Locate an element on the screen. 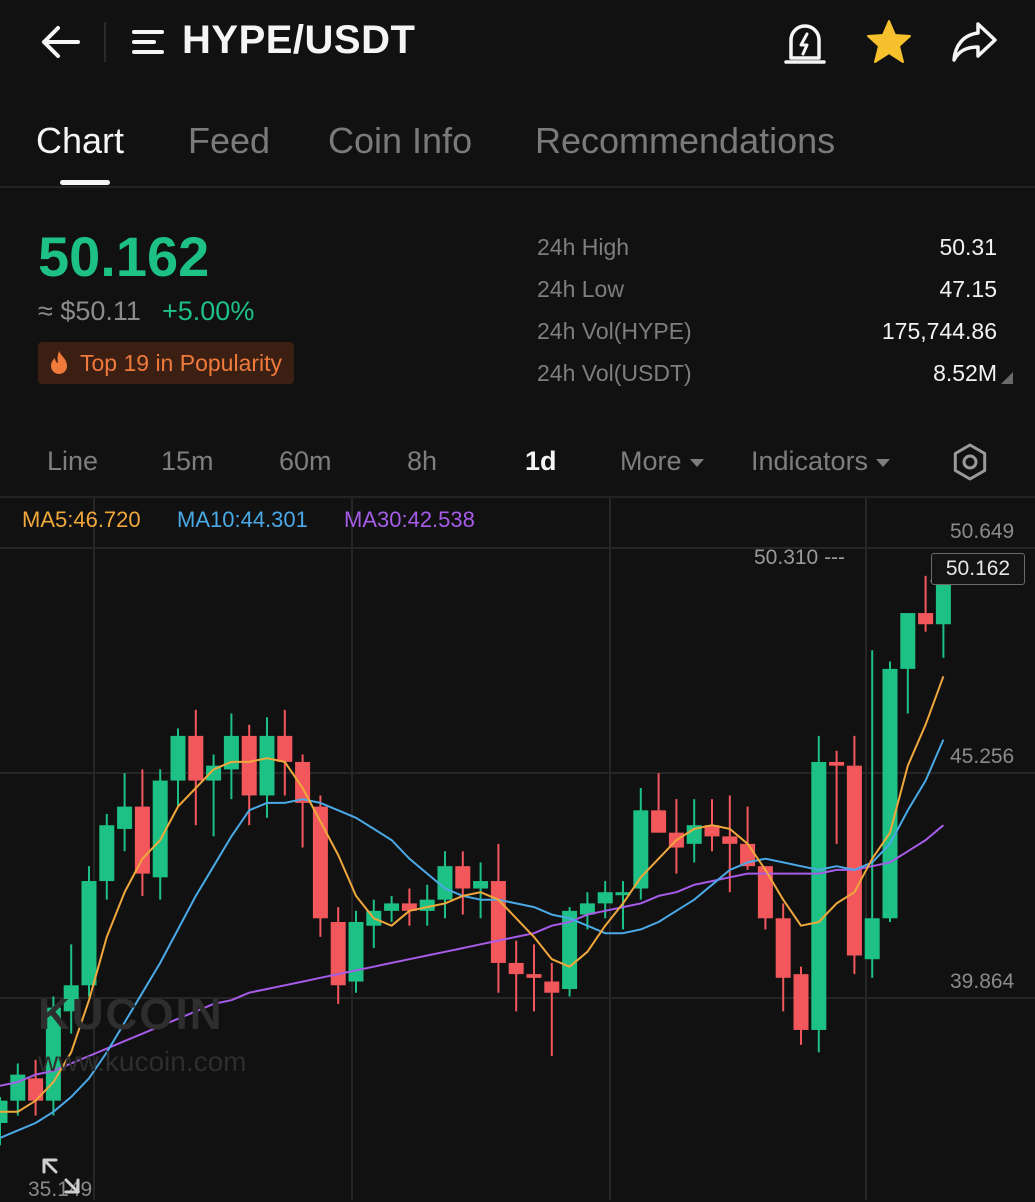 This screenshot has height=1202, width=1035. timeframe-8h: 8h is located at coordinates (422, 461).